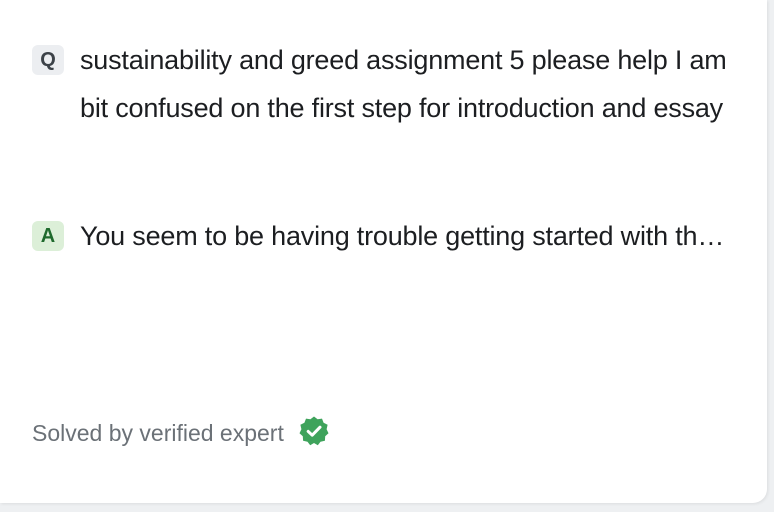 The image size is (774, 512). What do you see at coordinates (314, 431) in the screenshot?
I see `verified-check-icon` at bounding box center [314, 431].